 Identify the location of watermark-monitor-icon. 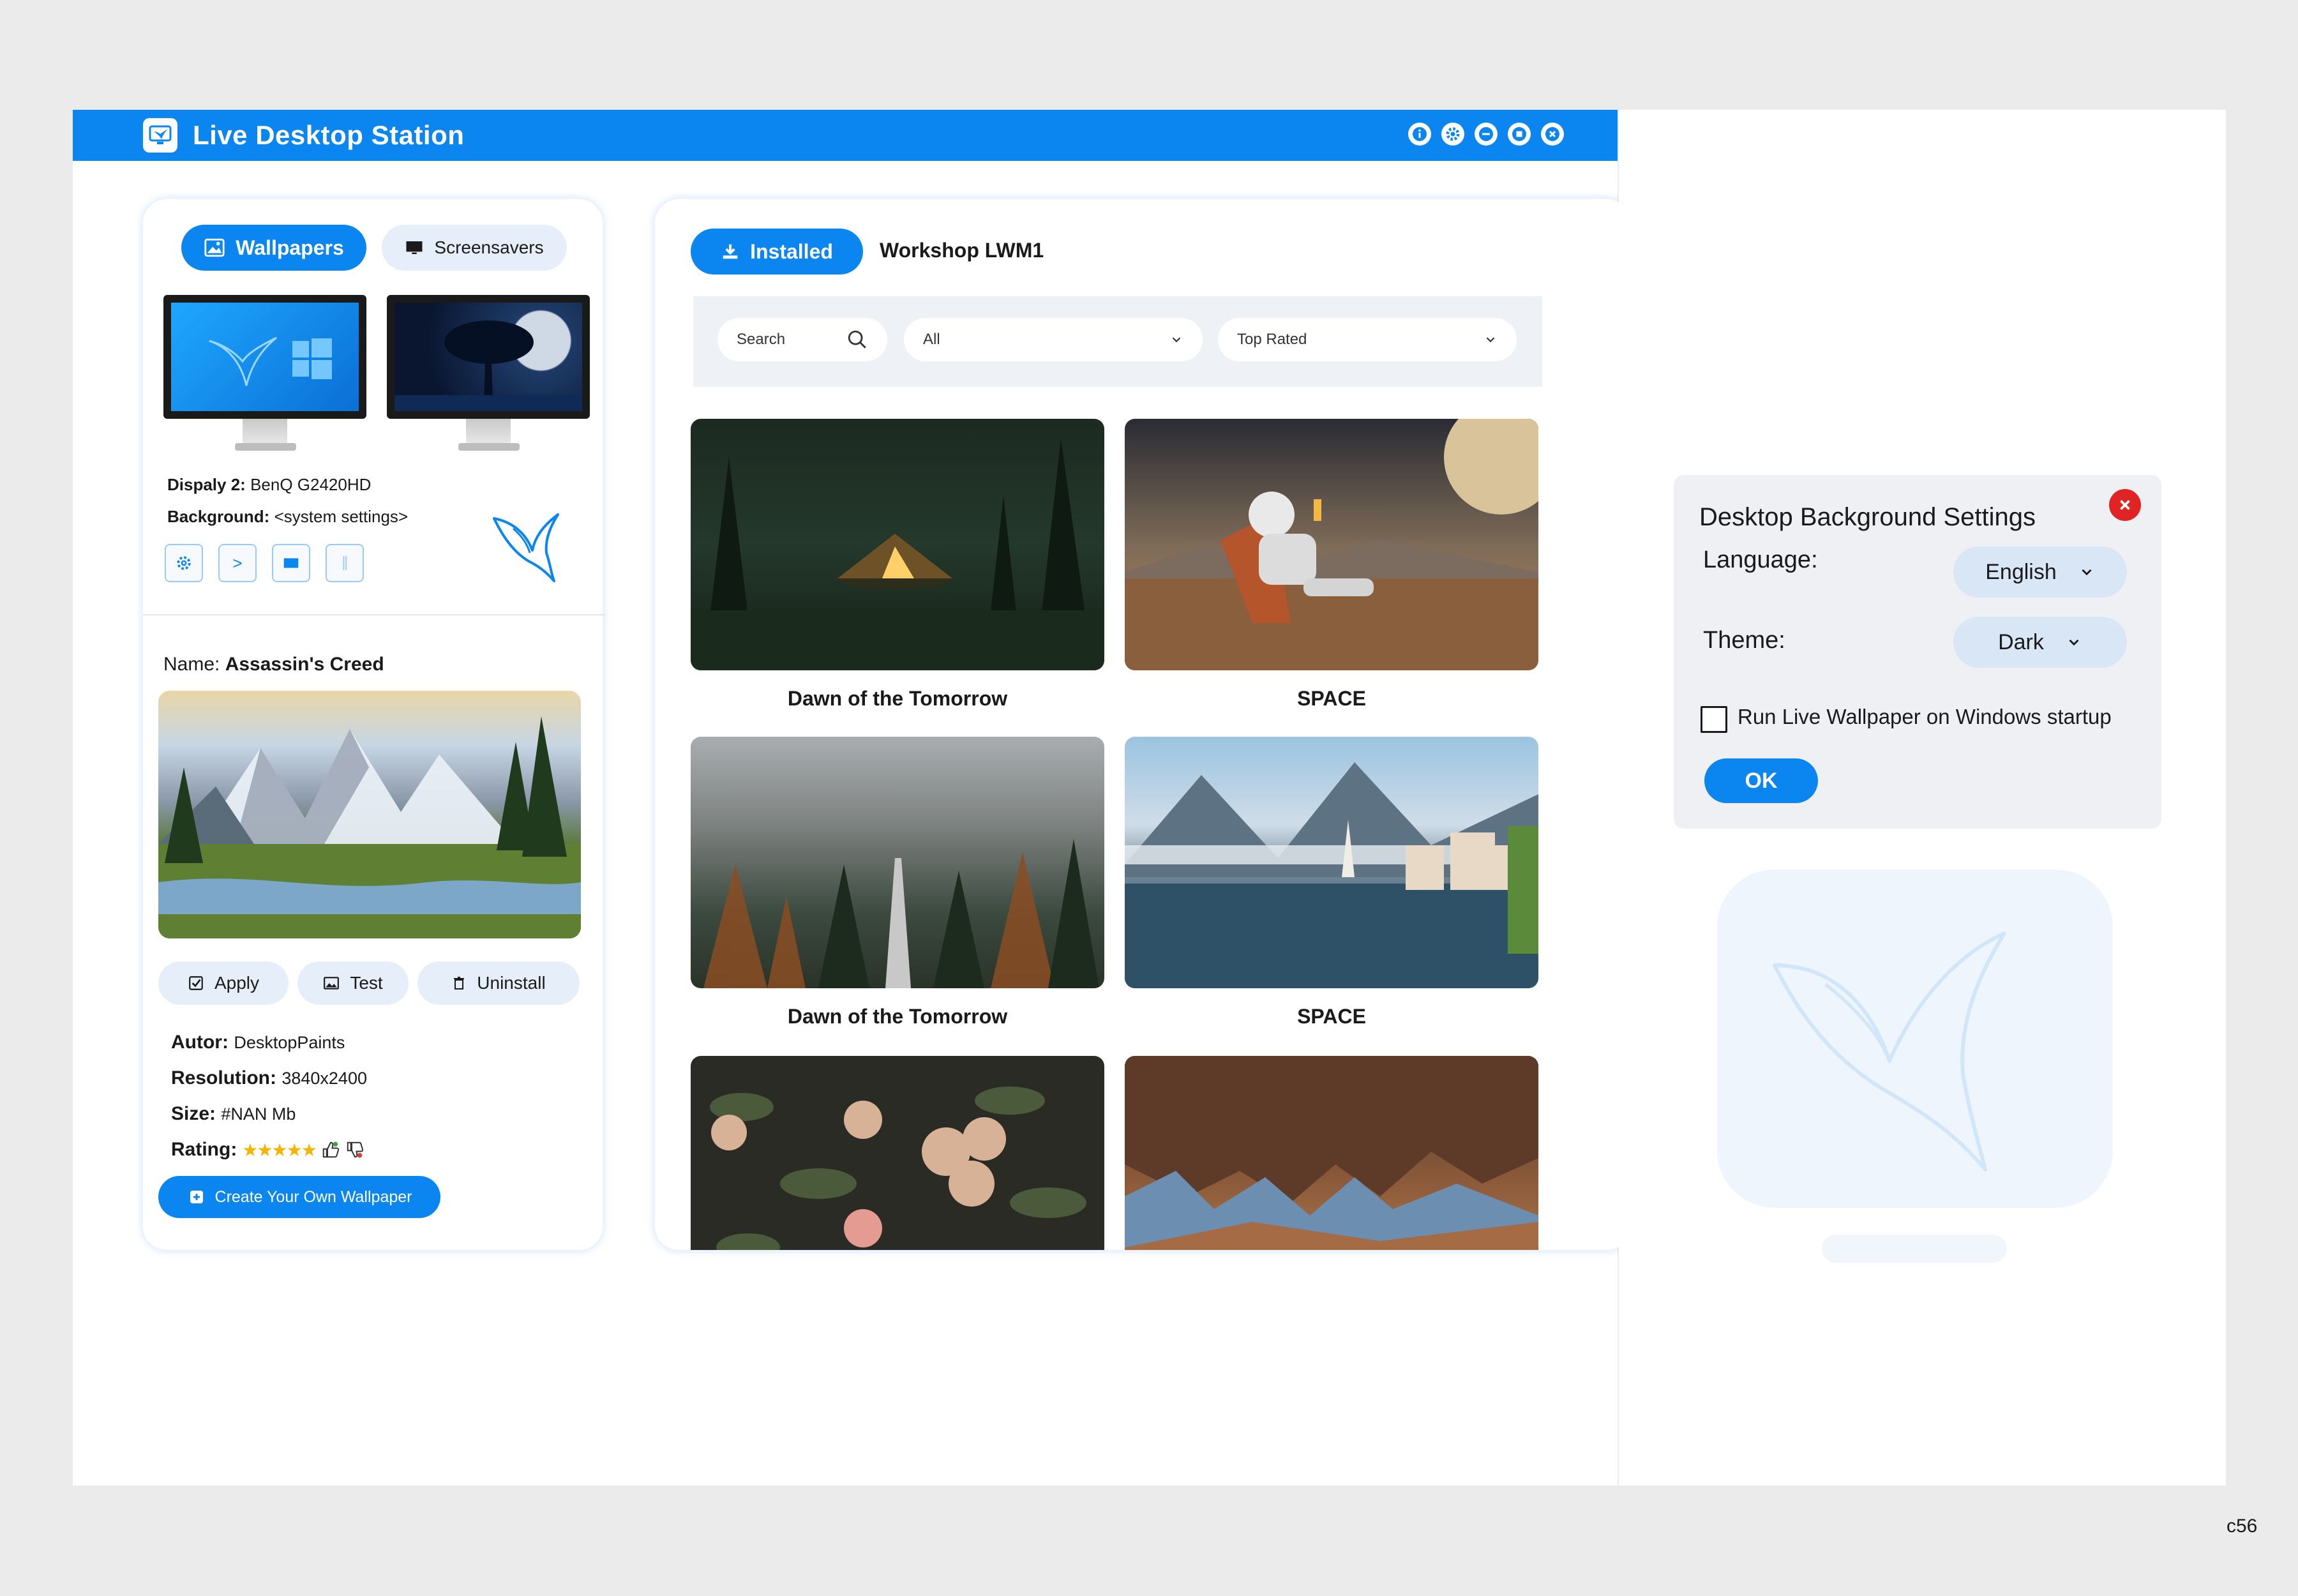
(1915, 1039).